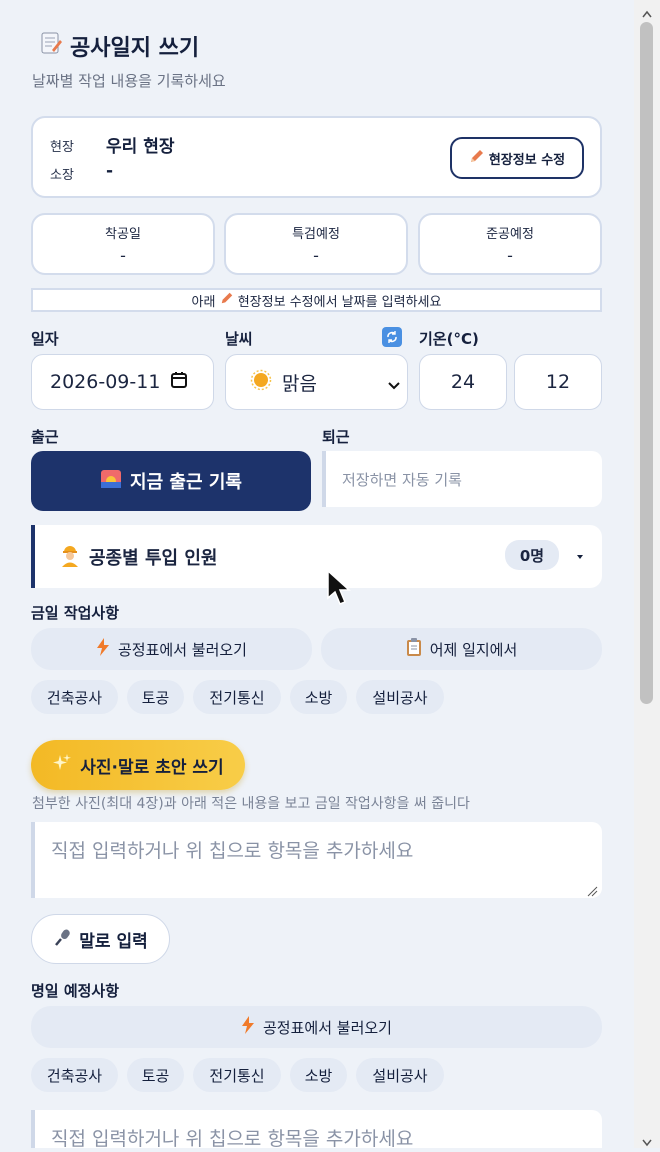 The width and height of the screenshot is (660, 1152). What do you see at coordinates (123, 255) in the screenshot?
I see `start-date-value: -` at bounding box center [123, 255].